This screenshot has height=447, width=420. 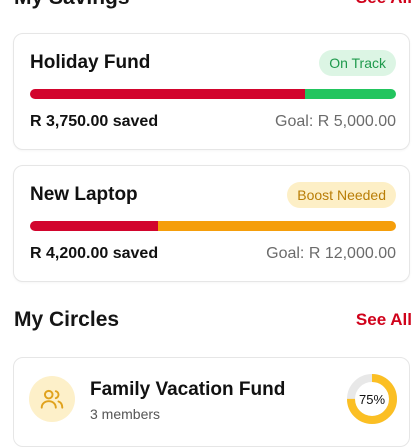 What do you see at coordinates (384, 4) in the screenshot?
I see `savings-see-all-link: See All` at bounding box center [384, 4].